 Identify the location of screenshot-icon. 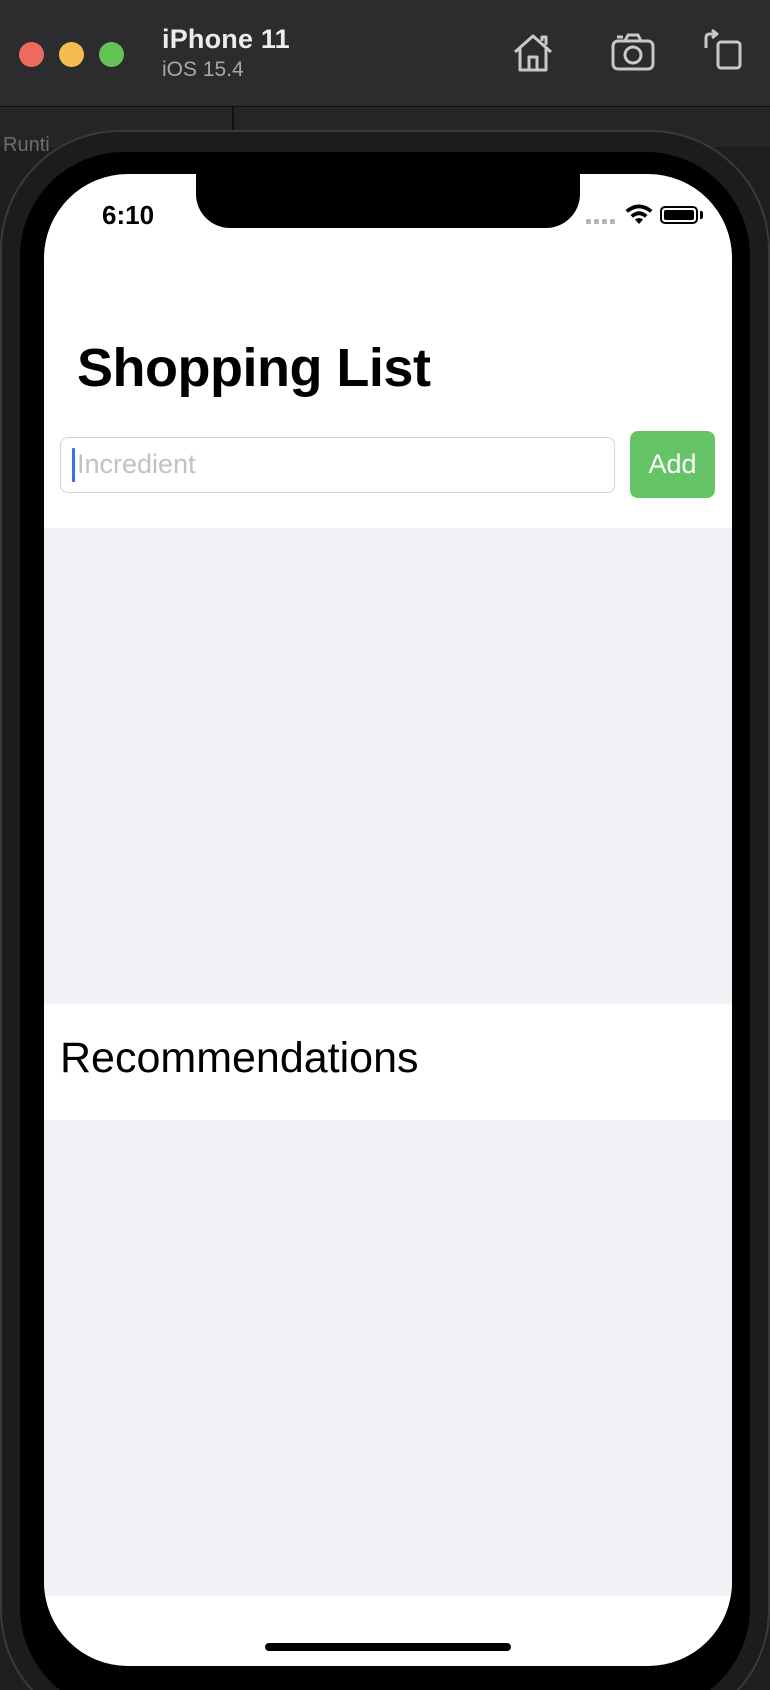
(633, 52).